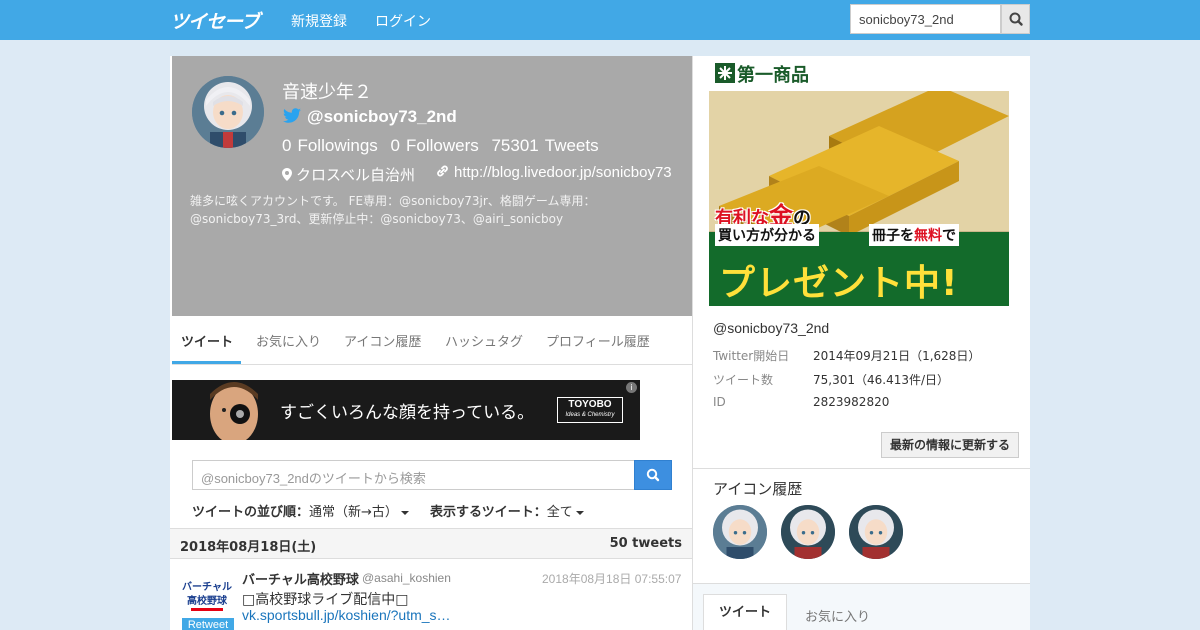  Describe the element at coordinates (432, 340) in the screenshot. I see `profile-tabs: ツイート お気に入り アイコン履歴 ハッシュタグ プロフィール履歴` at that location.